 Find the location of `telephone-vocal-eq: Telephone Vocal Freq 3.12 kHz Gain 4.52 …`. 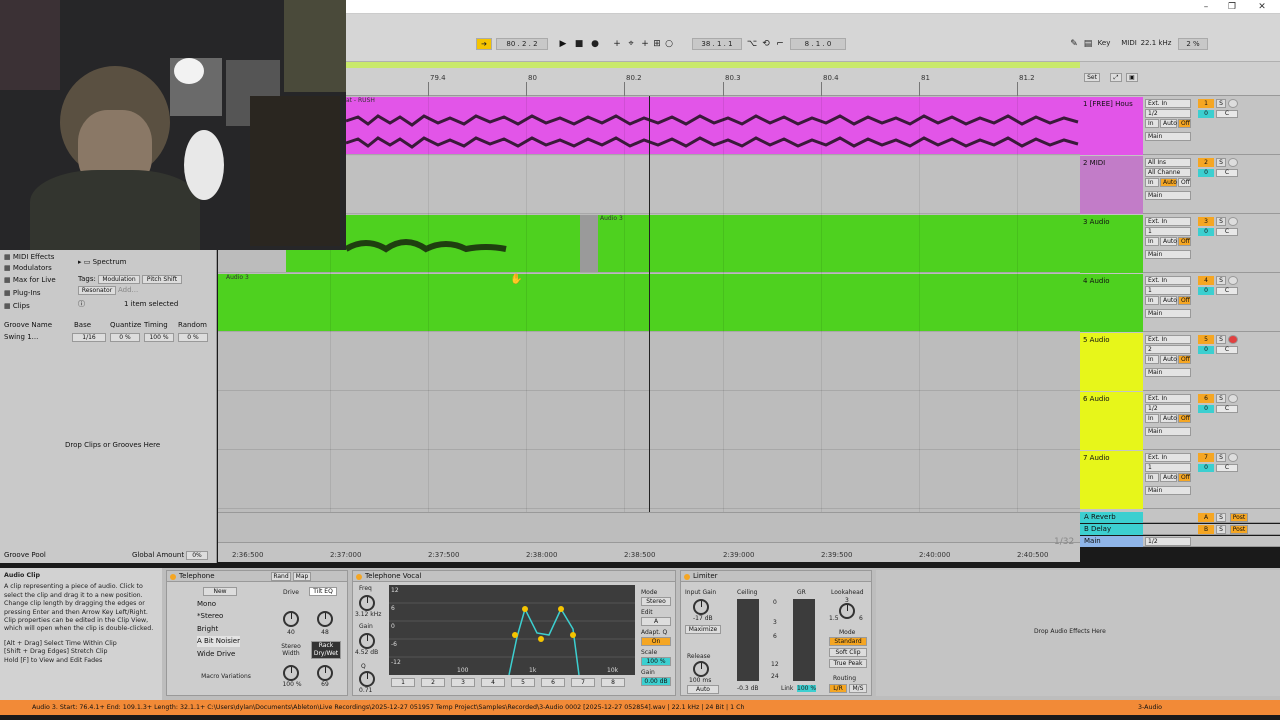

telephone-vocal-eq: Telephone Vocal Freq 3.12 kHz Gain 4.52 … is located at coordinates (514, 633).